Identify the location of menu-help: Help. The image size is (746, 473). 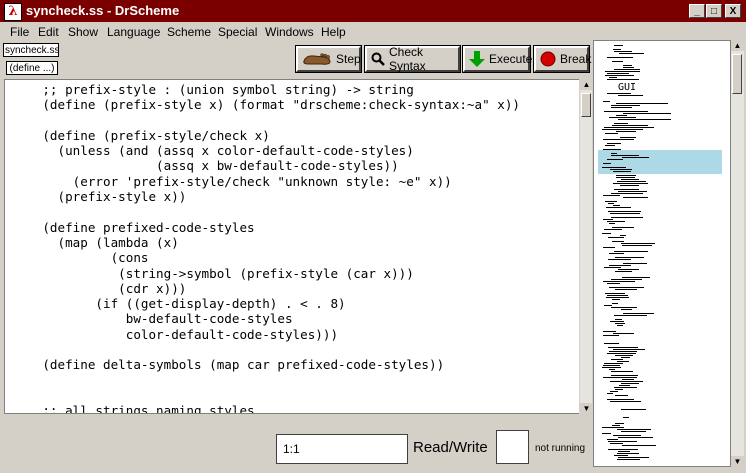
(333, 32).